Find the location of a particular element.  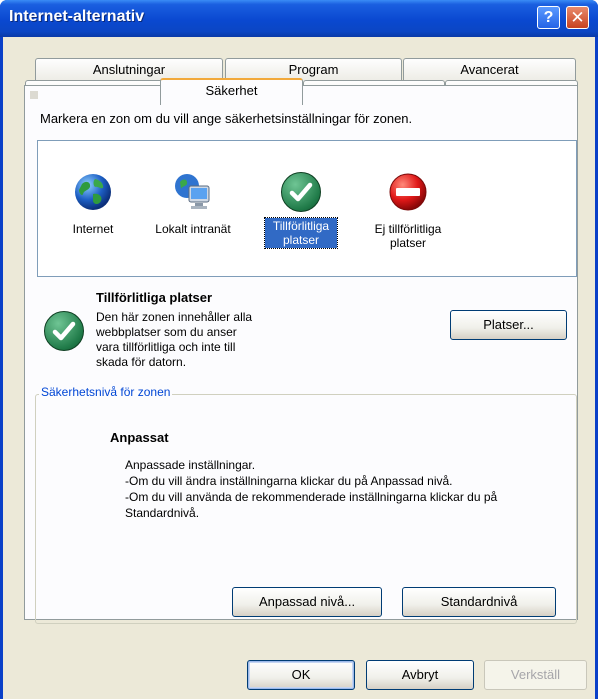

zone-trusted-sites: Tillförlitliga platser is located at coordinates (301, 210).